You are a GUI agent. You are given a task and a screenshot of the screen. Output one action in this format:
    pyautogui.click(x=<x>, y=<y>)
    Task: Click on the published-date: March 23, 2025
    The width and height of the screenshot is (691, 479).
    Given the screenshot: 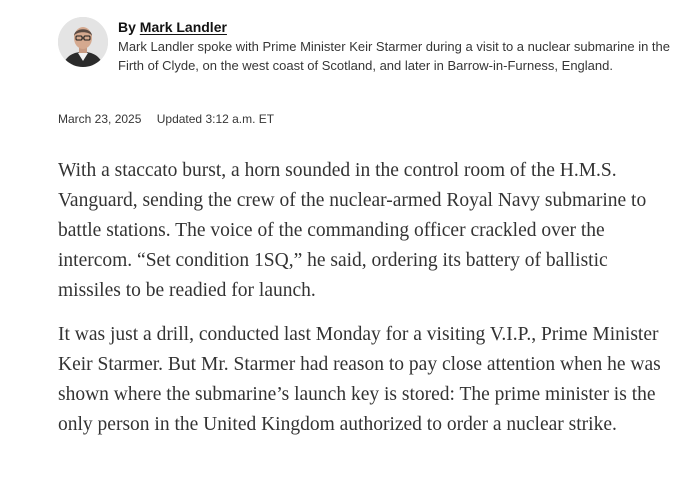 What is the action you would take?
    pyautogui.click(x=100, y=119)
    